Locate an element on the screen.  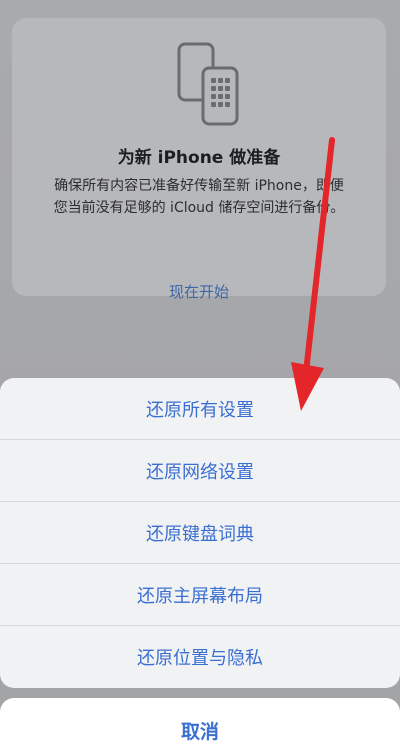
two-phones-icon is located at coordinates (208, 84).